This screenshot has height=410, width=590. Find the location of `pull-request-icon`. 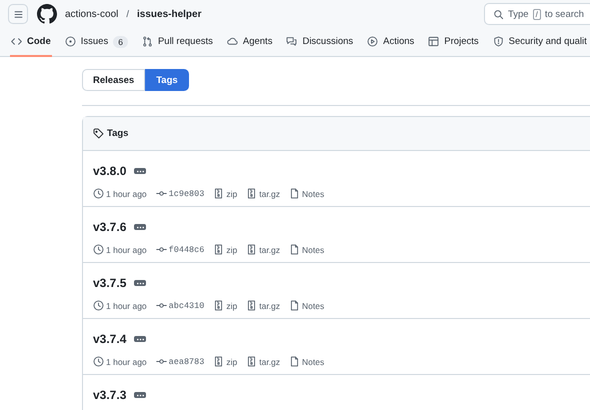

pull-request-icon is located at coordinates (147, 41).